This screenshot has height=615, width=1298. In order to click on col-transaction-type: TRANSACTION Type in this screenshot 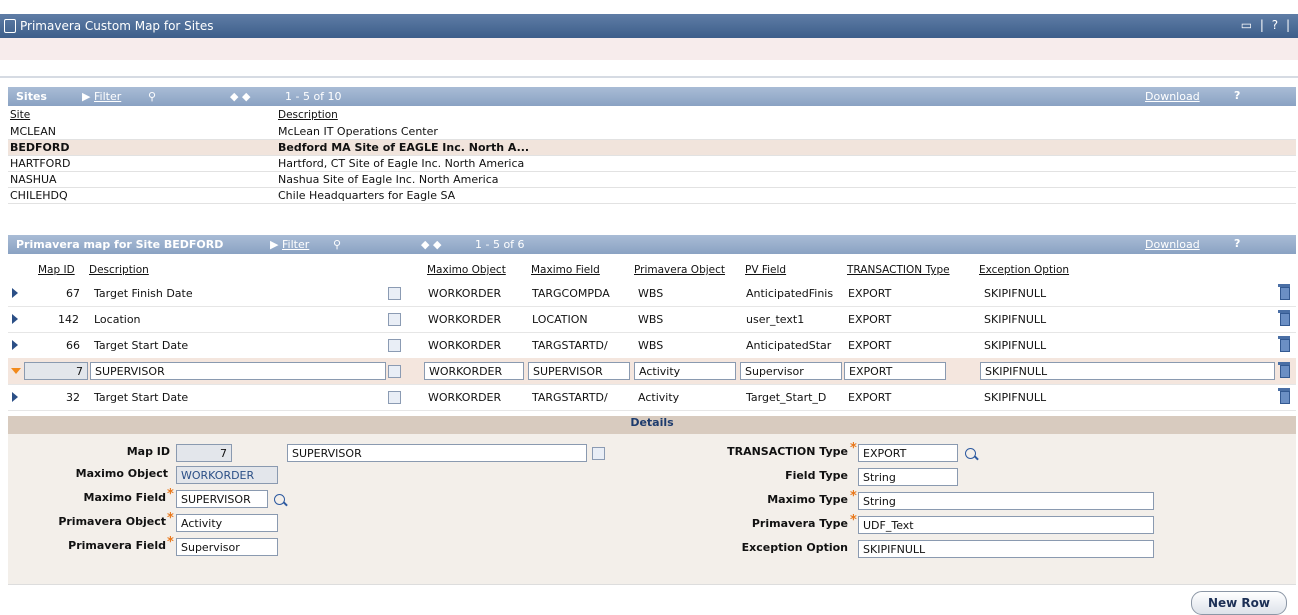, I will do `click(898, 270)`.